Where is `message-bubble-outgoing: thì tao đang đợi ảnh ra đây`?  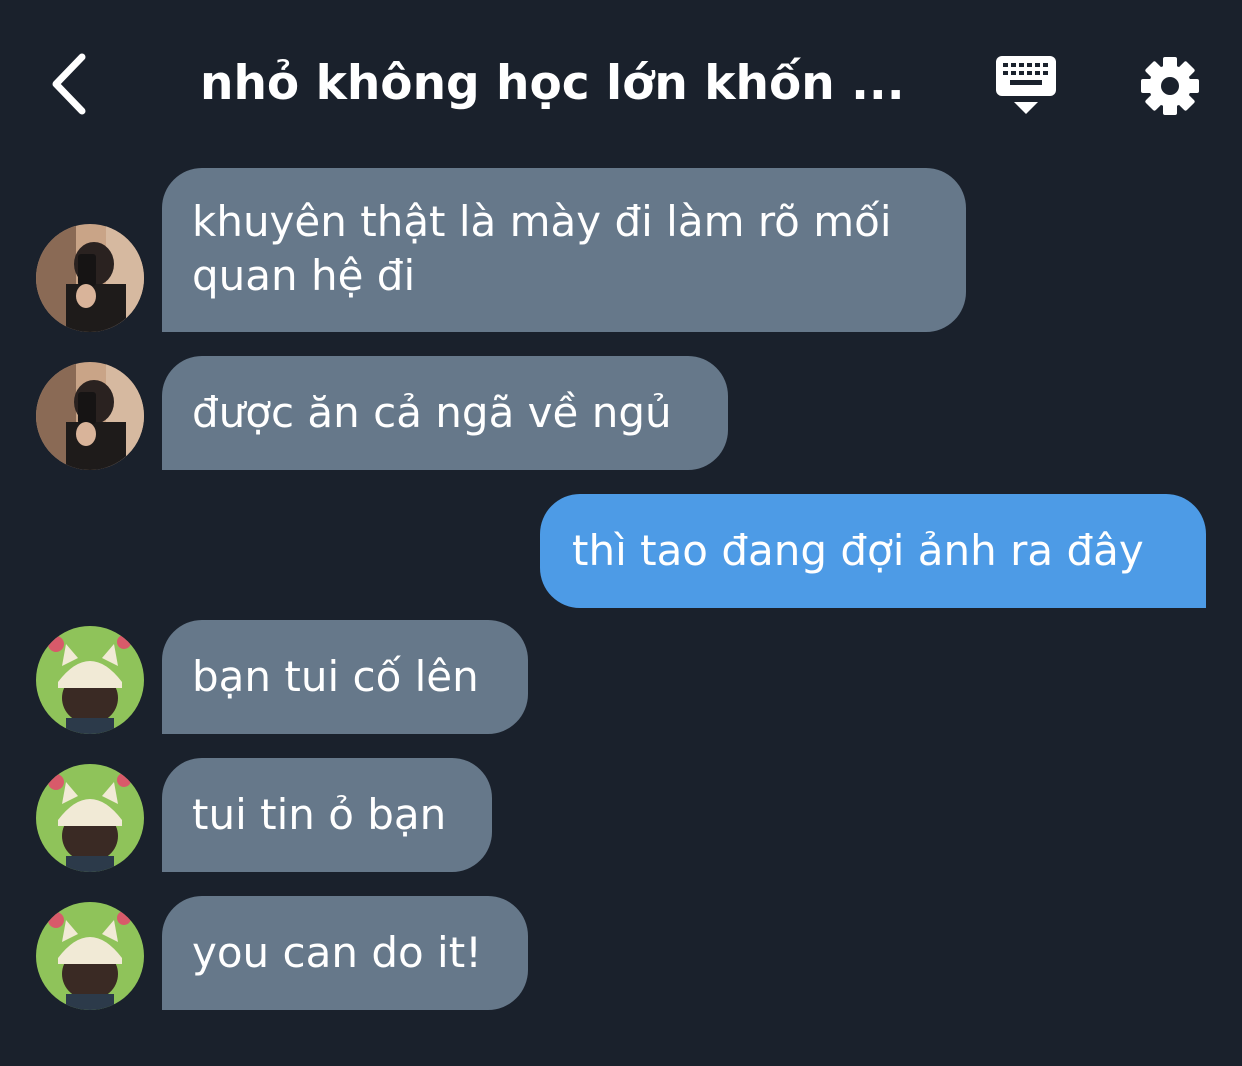 message-bubble-outgoing: thì tao đang đợi ảnh ra đây is located at coordinates (873, 551).